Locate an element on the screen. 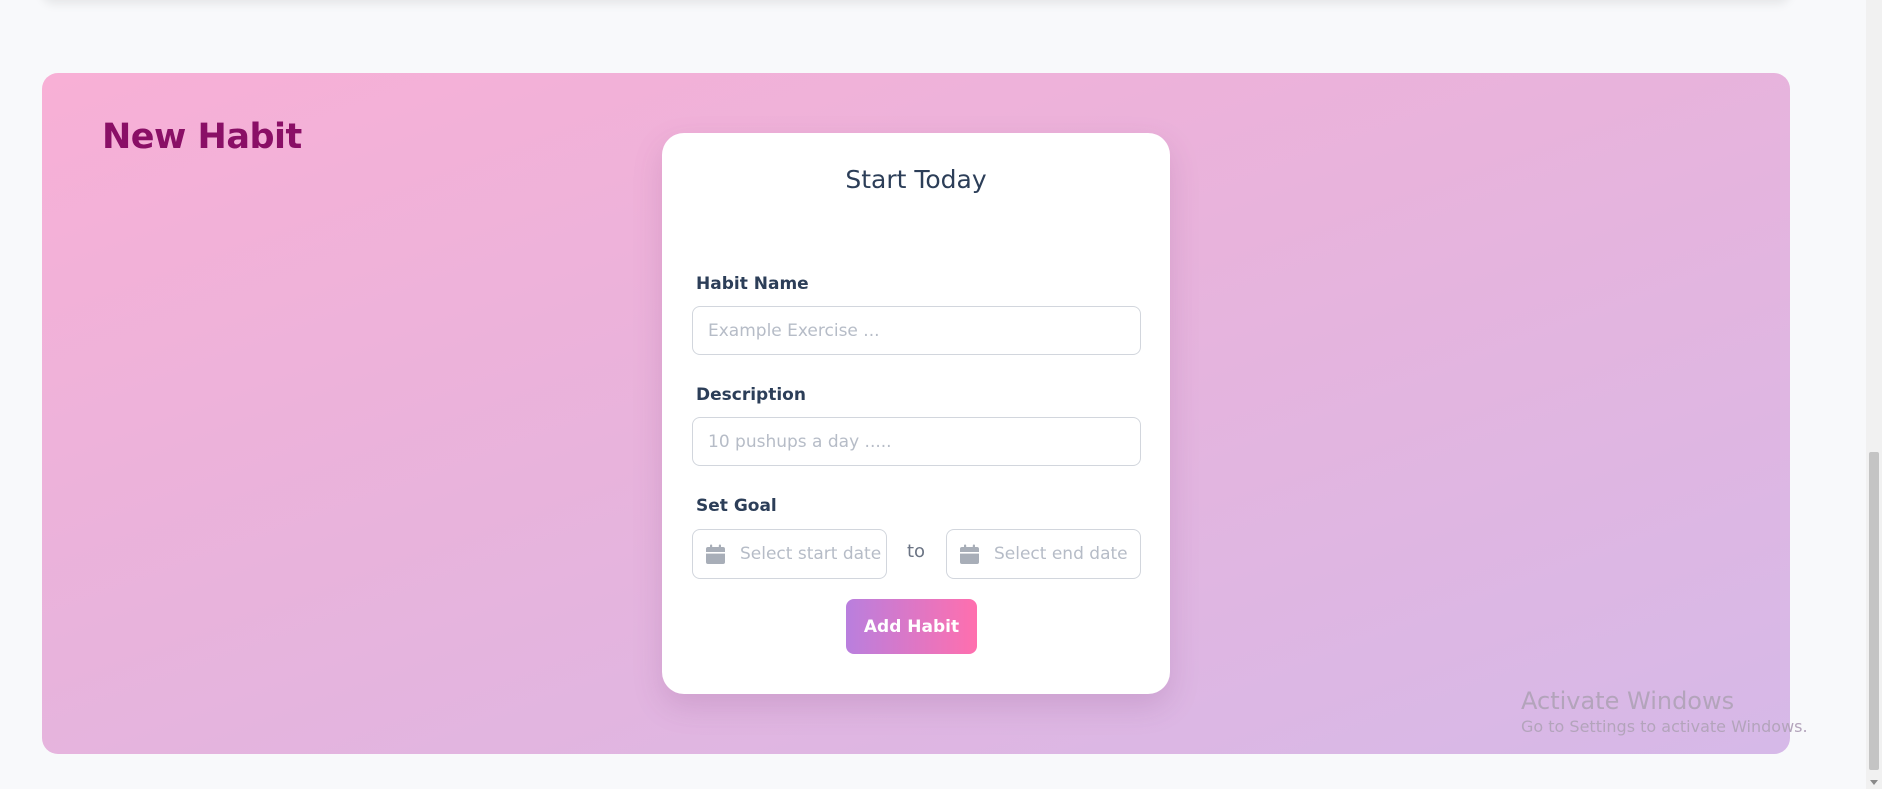 Image resolution: width=1882 pixels, height=789 pixels. start-date-placeholder: Select start date is located at coordinates (811, 554).